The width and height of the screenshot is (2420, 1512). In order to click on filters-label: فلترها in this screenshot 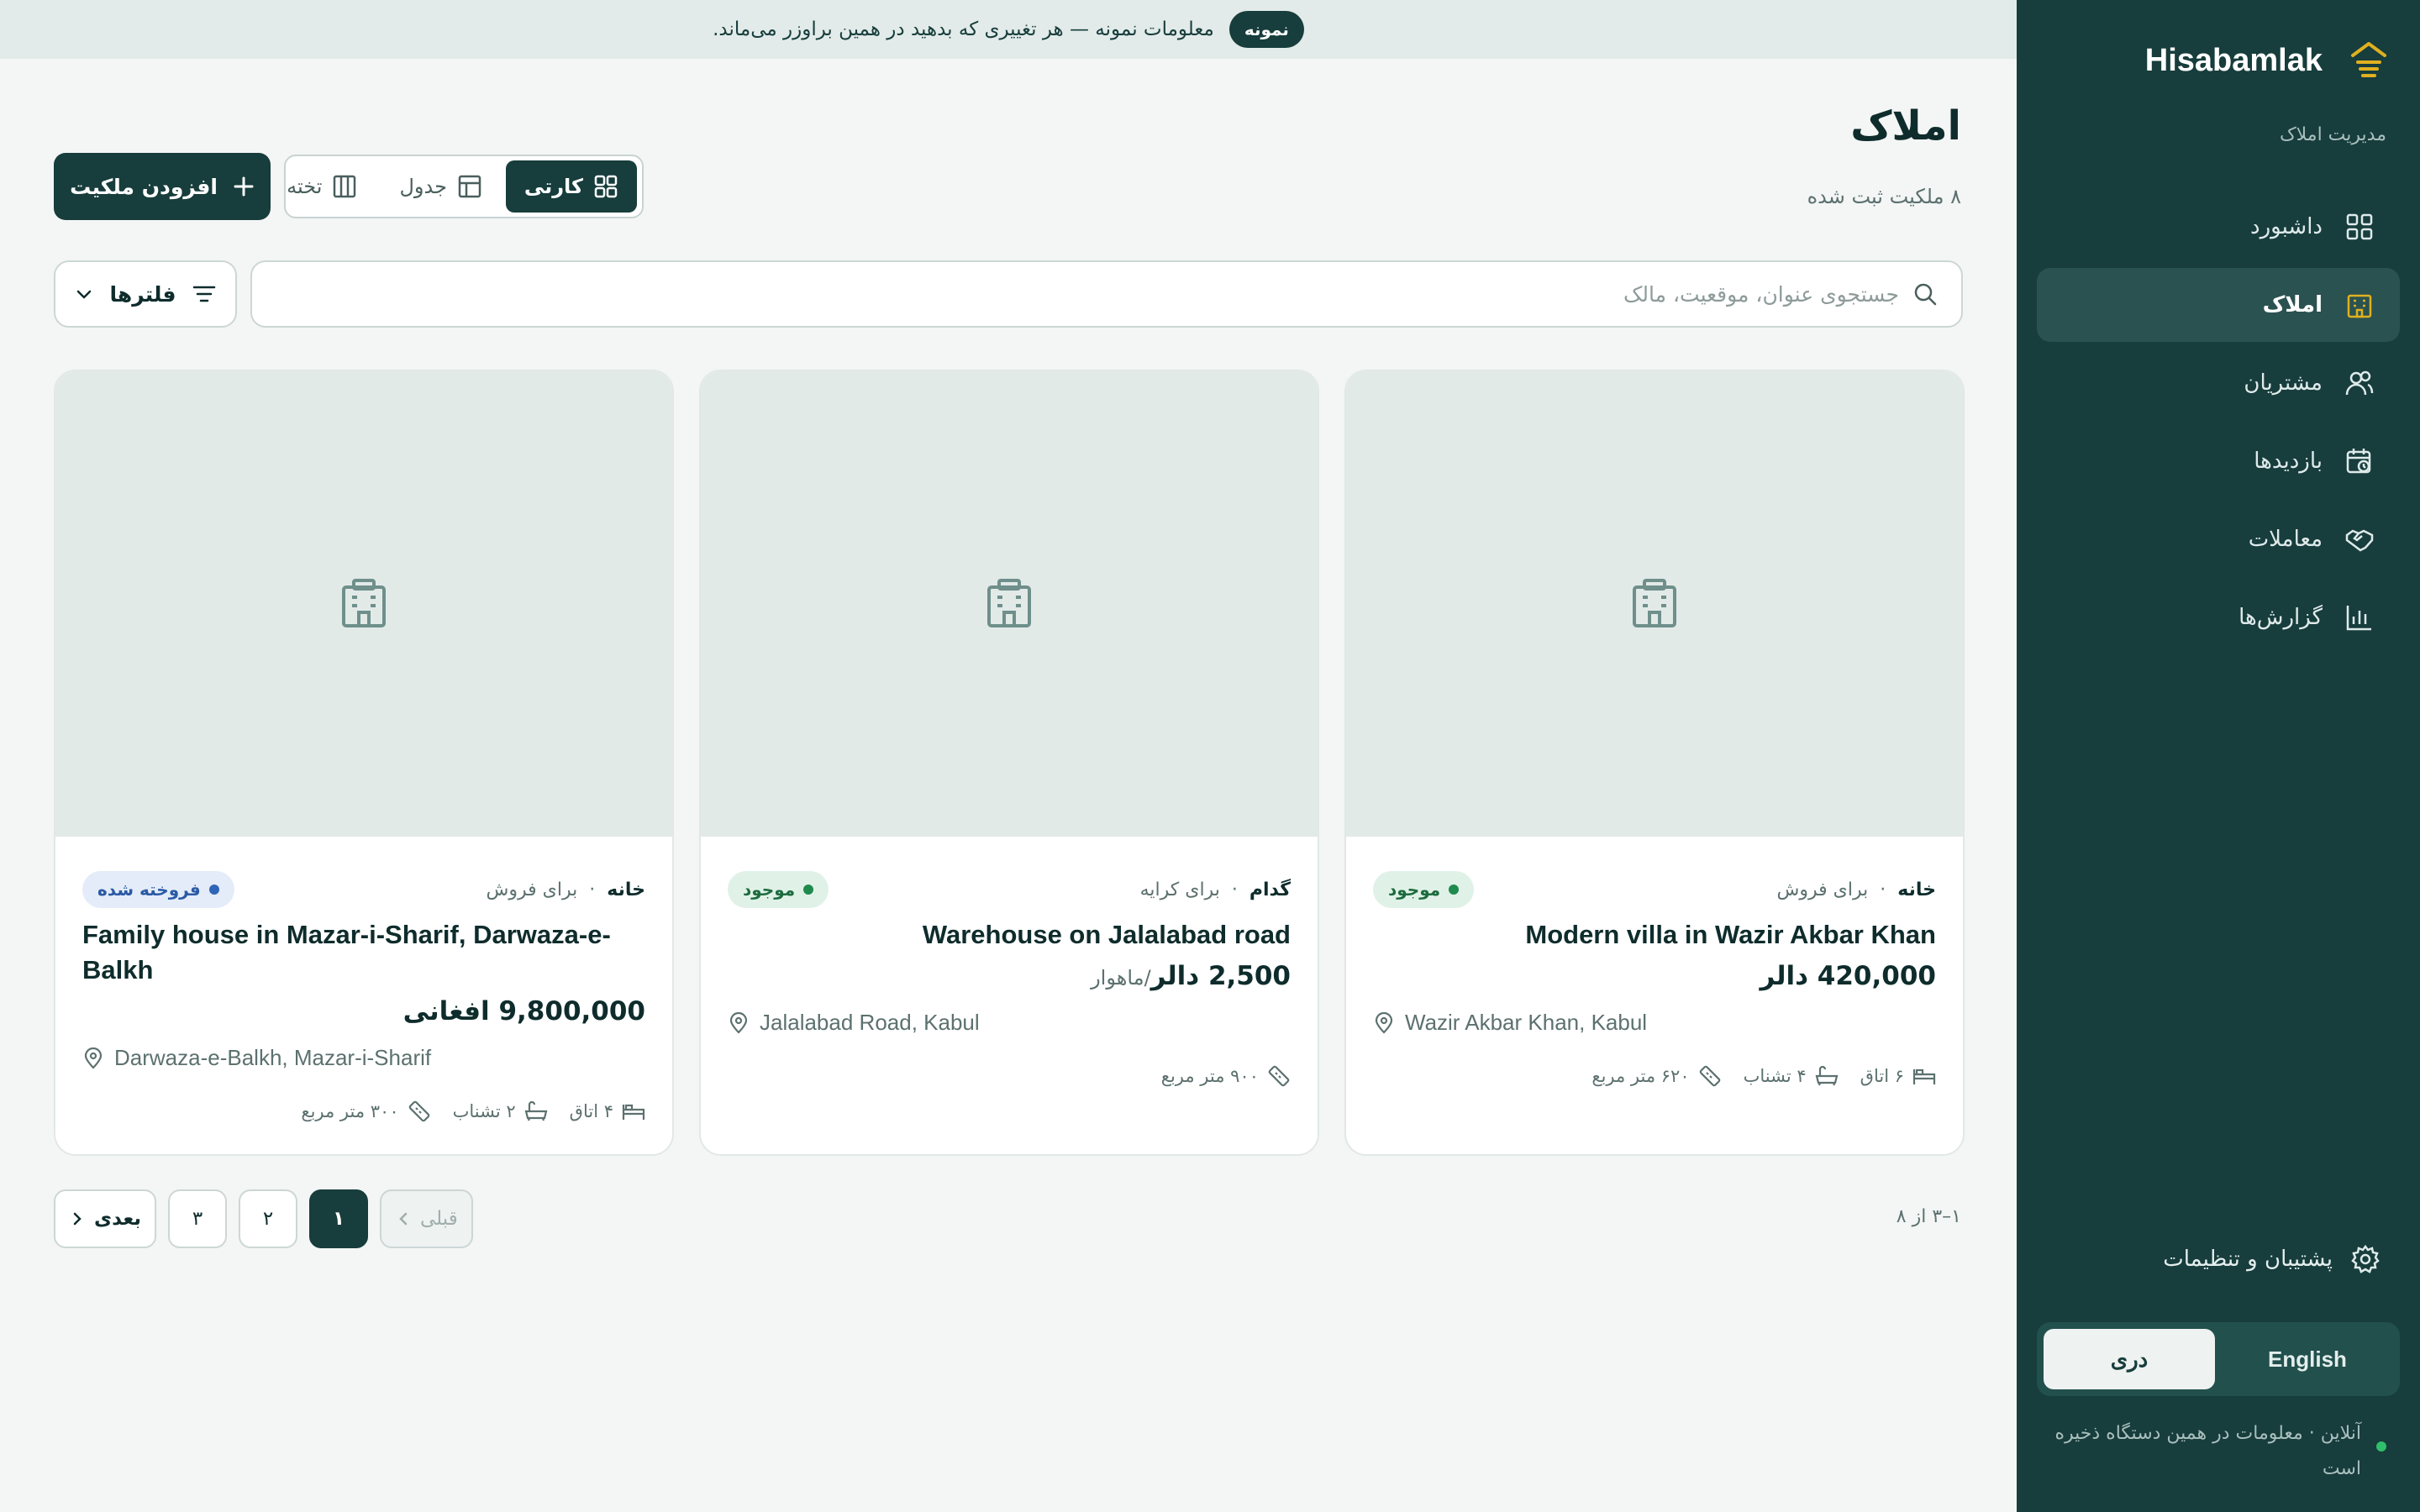, I will do `click(142, 294)`.